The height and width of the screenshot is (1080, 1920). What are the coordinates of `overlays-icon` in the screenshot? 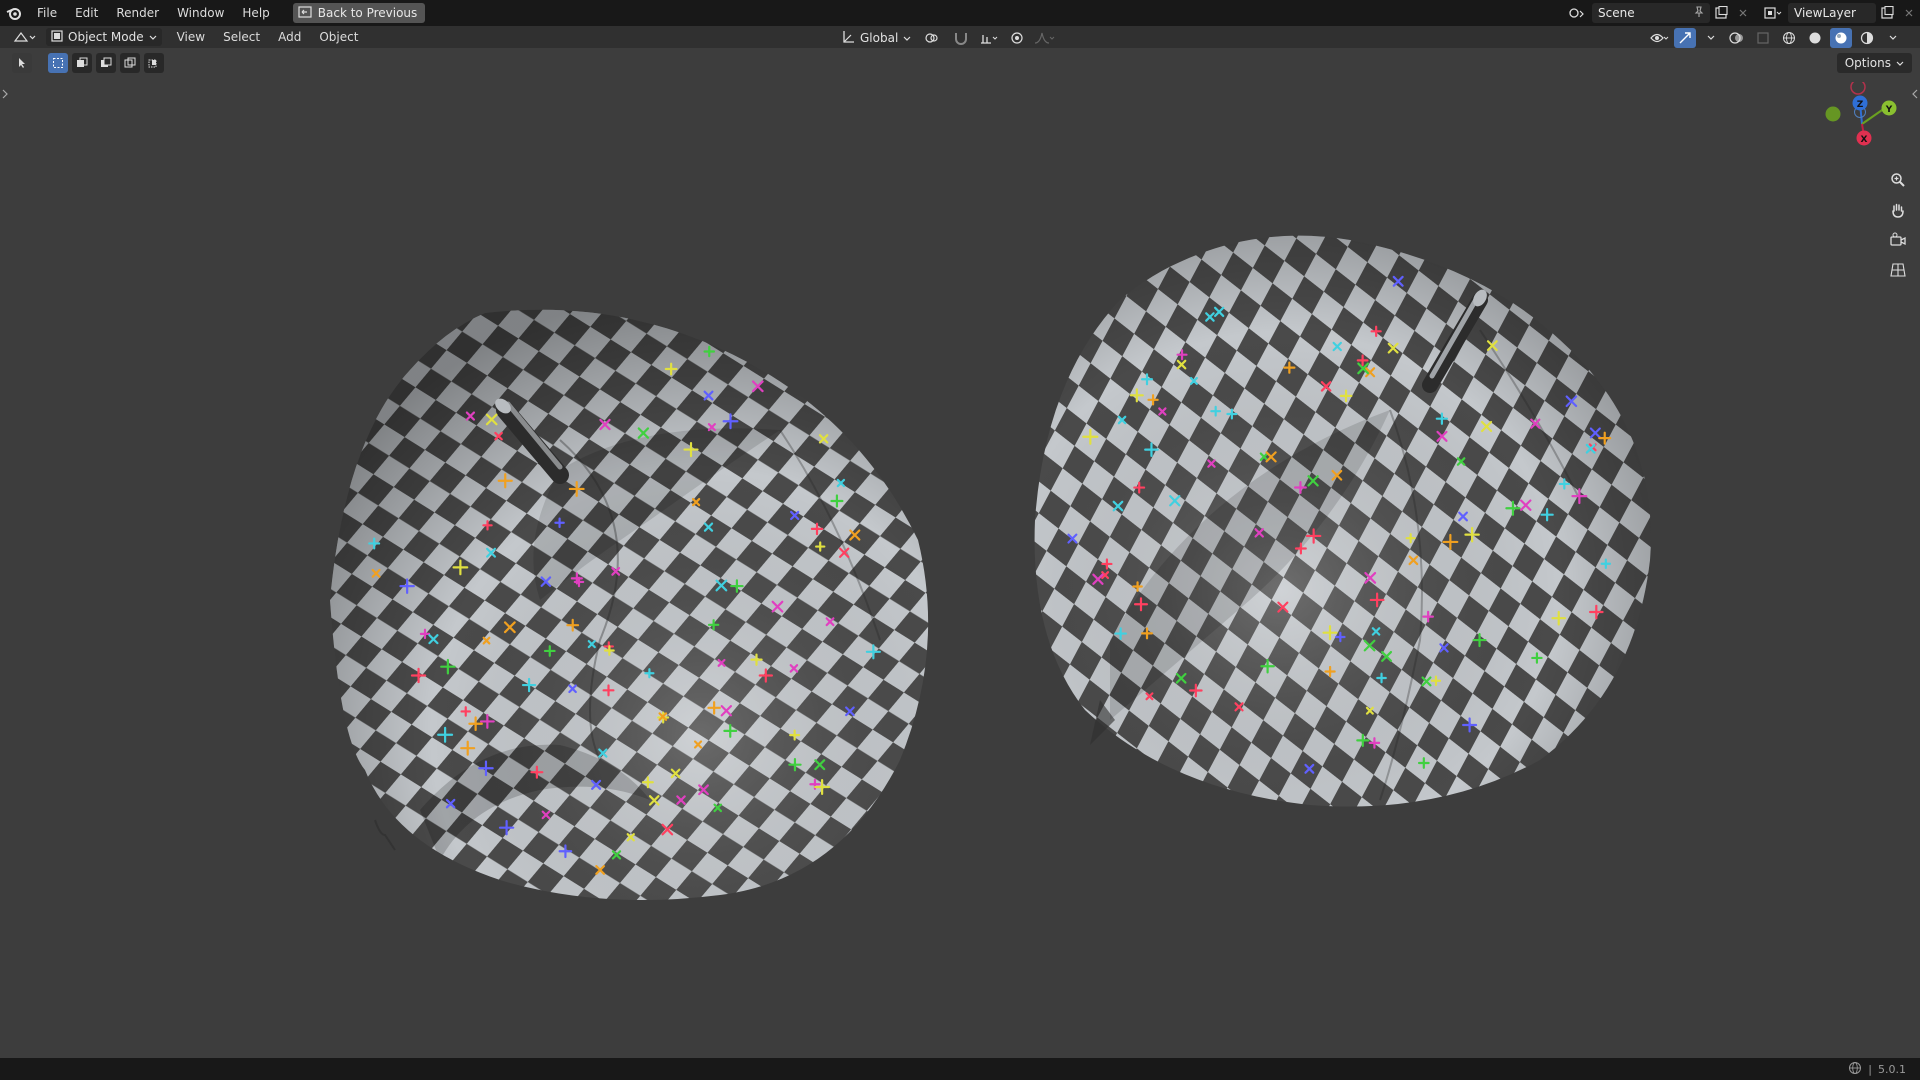 It's located at (1737, 38).